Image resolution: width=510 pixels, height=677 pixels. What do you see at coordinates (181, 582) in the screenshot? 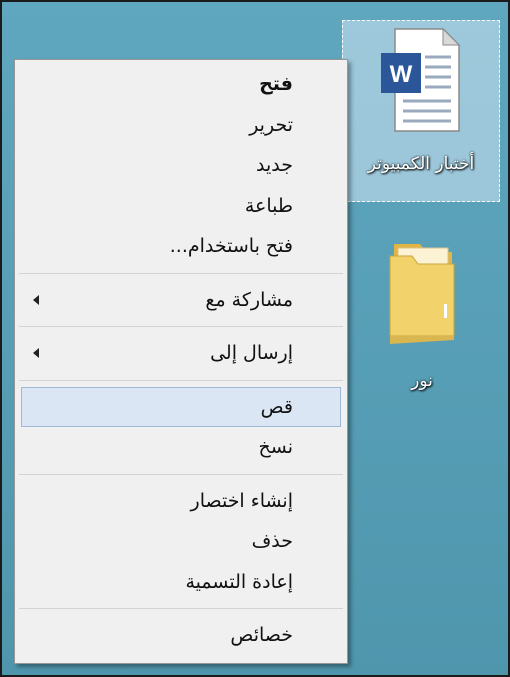
I see `menu-item-rename: إعادة التسمية` at bounding box center [181, 582].